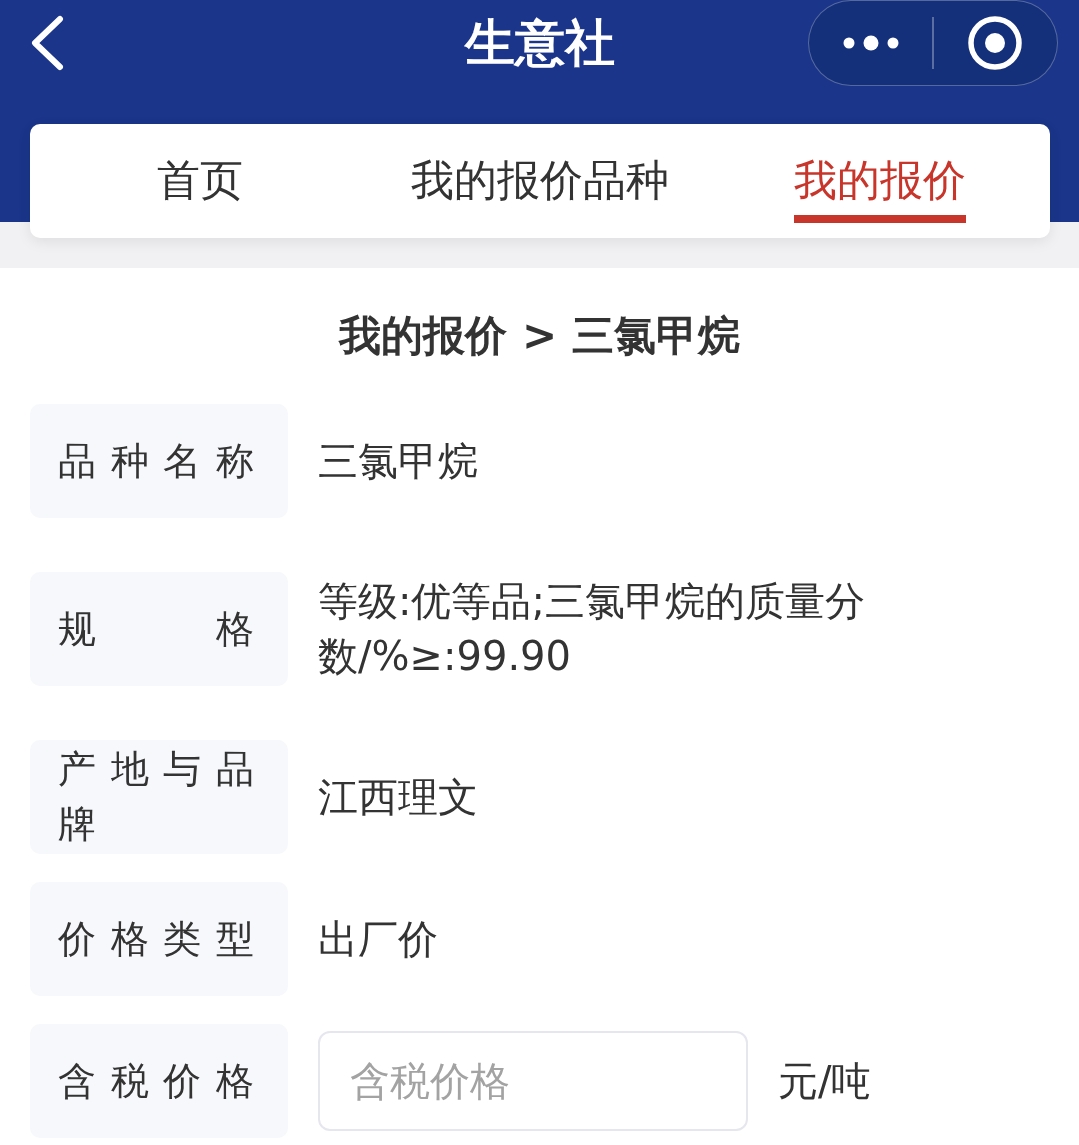  I want to click on field-label: 价格类型, so click(159, 939).